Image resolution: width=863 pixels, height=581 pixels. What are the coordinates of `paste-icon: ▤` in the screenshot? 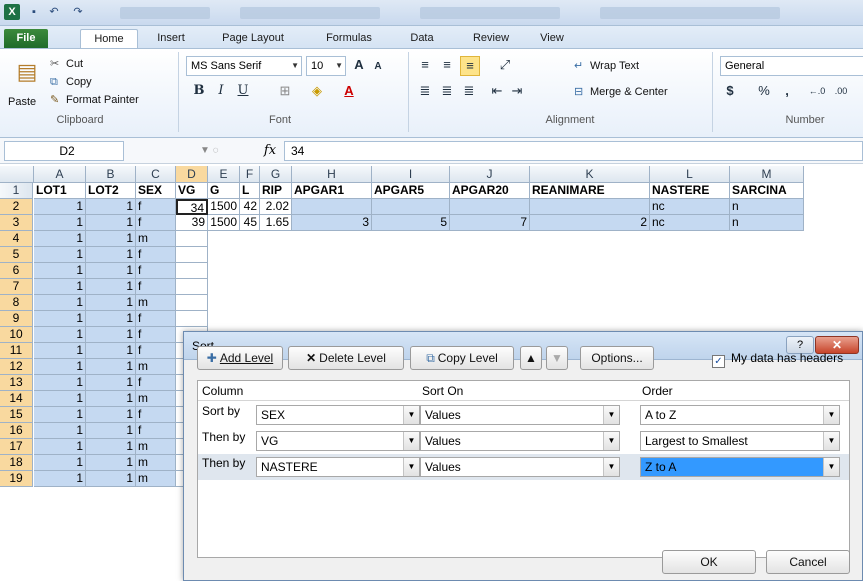 It's located at (27, 72).